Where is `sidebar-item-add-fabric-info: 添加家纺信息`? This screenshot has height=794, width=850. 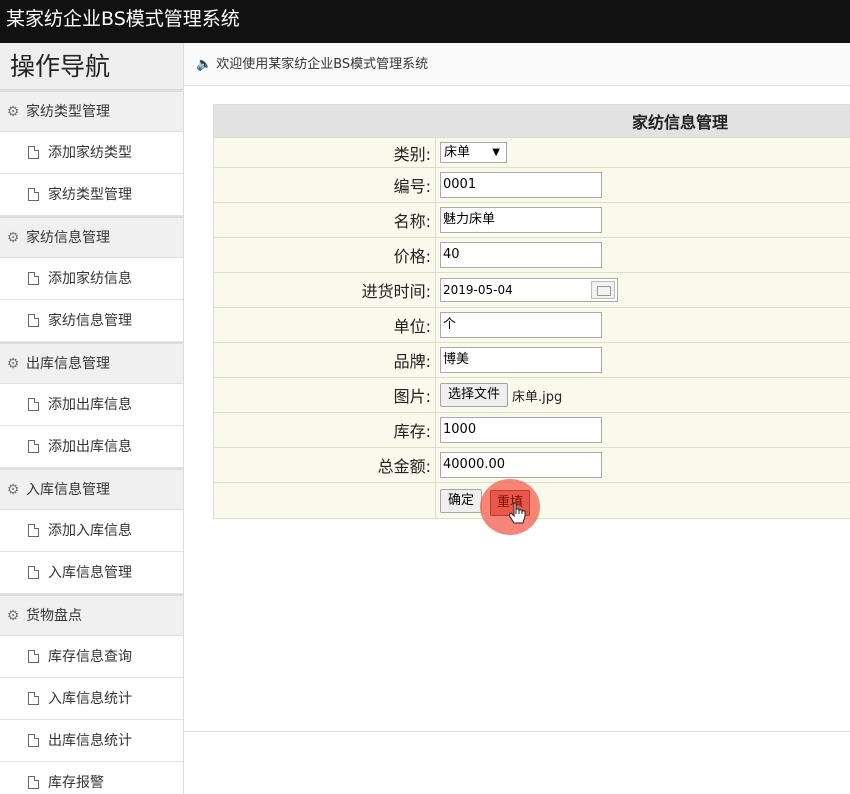
sidebar-item-add-fabric-info: 添加家纺信息 is located at coordinates (91, 279).